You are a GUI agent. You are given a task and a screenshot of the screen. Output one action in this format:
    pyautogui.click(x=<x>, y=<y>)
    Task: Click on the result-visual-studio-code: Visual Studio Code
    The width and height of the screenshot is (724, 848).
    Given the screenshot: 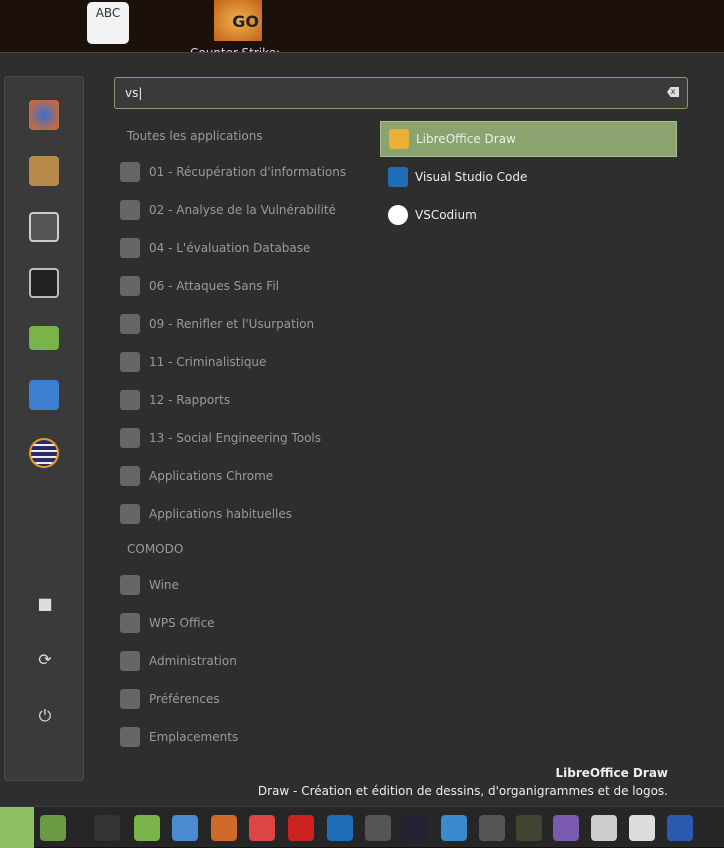 What is the action you would take?
    pyautogui.click(x=528, y=177)
    